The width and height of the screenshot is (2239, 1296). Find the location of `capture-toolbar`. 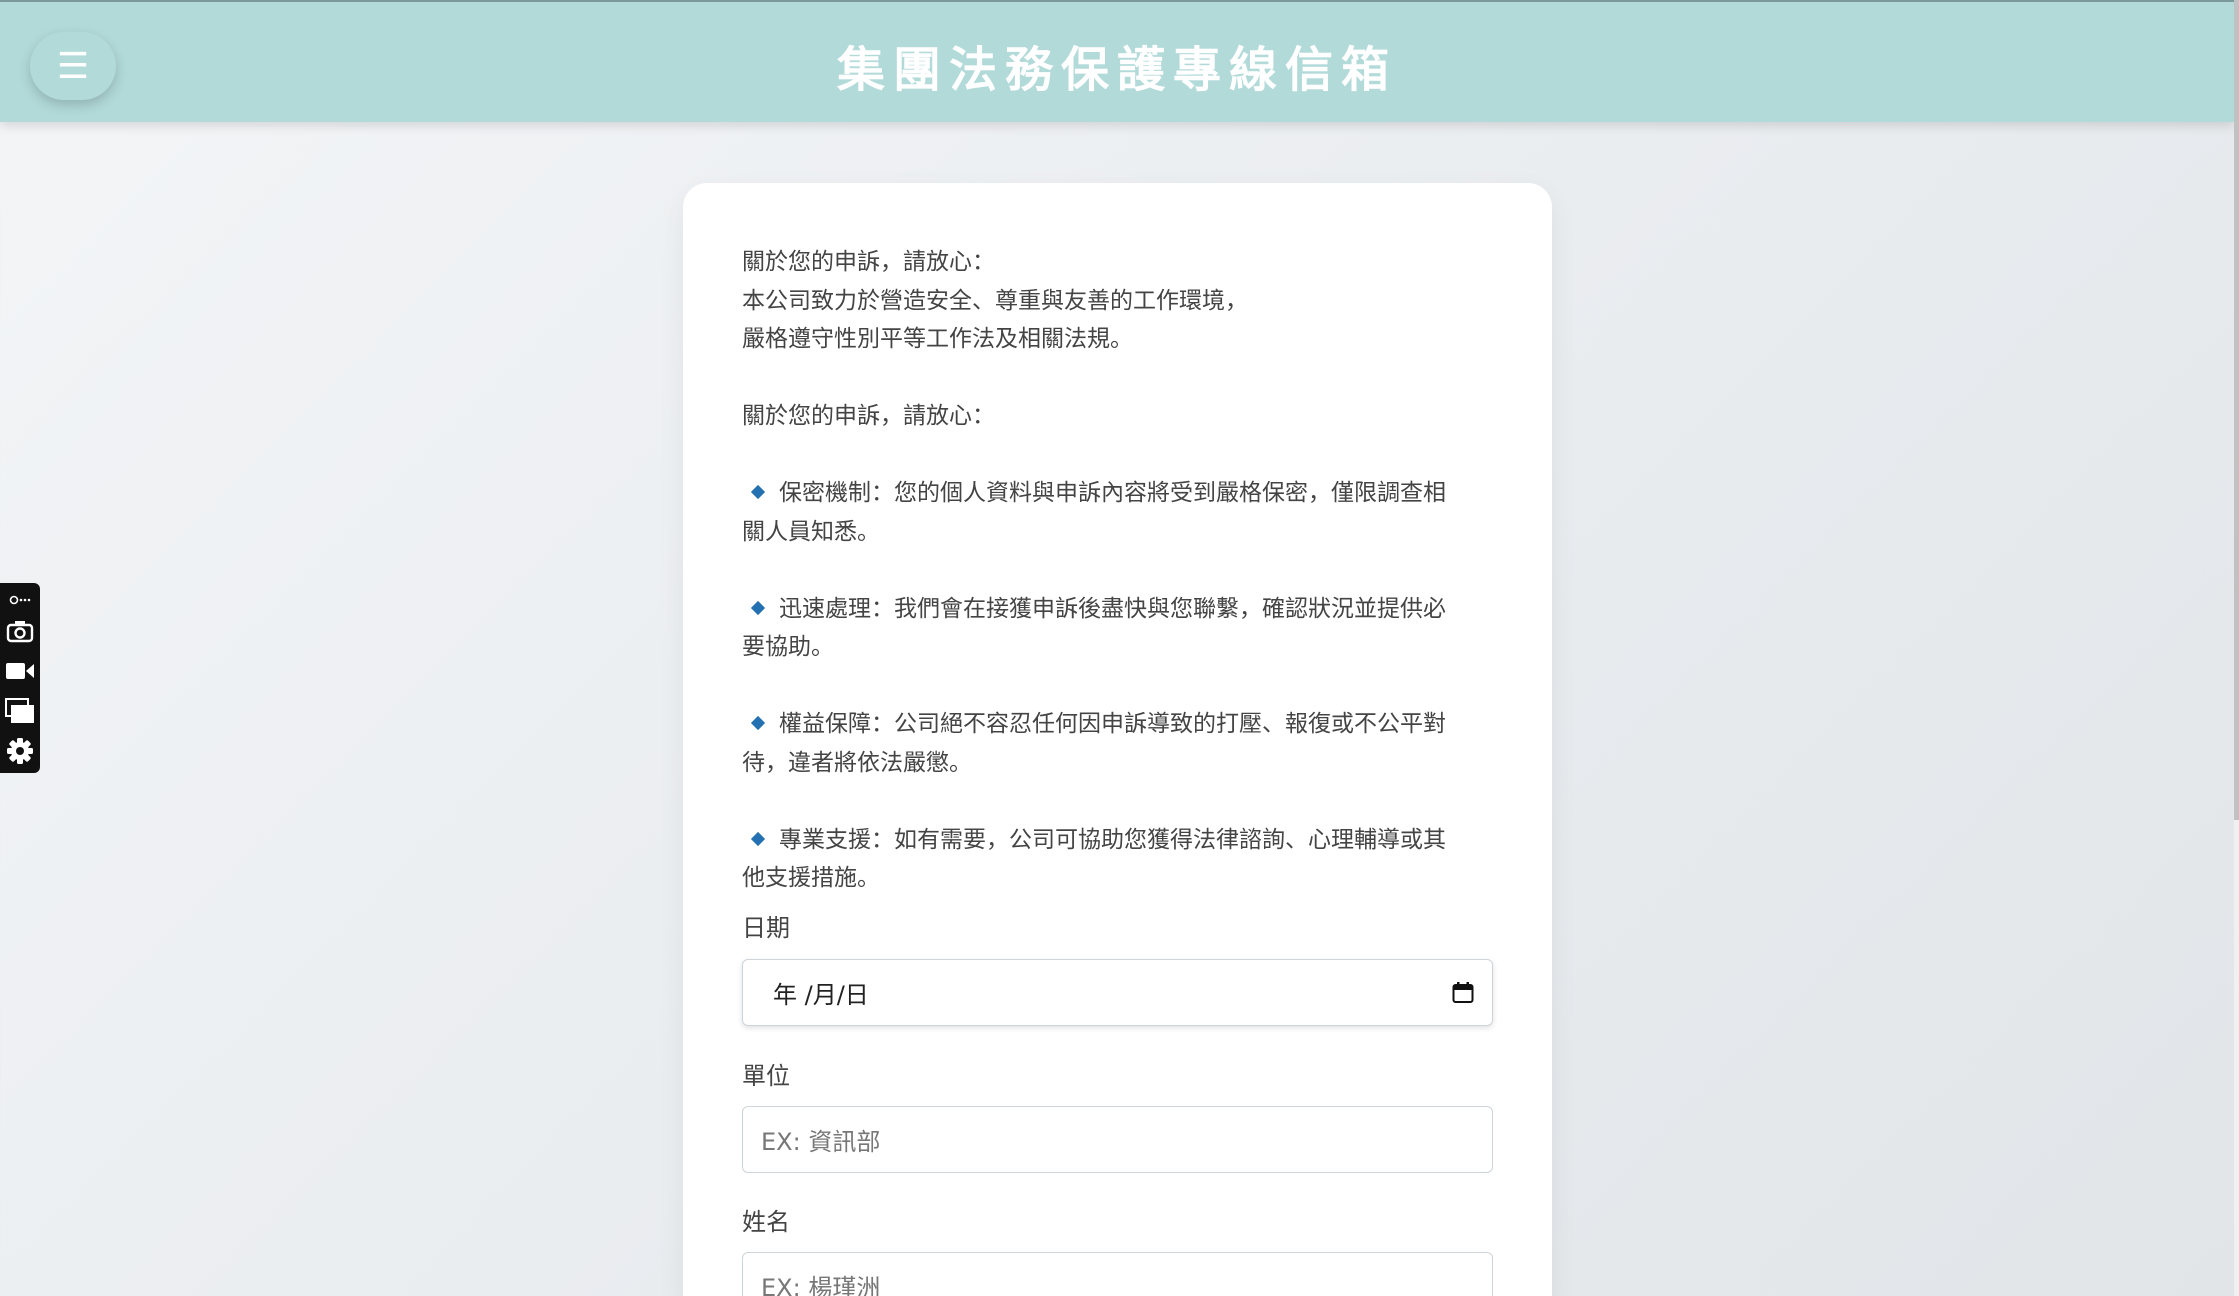

capture-toolbar is located at coordinates (20, 678).